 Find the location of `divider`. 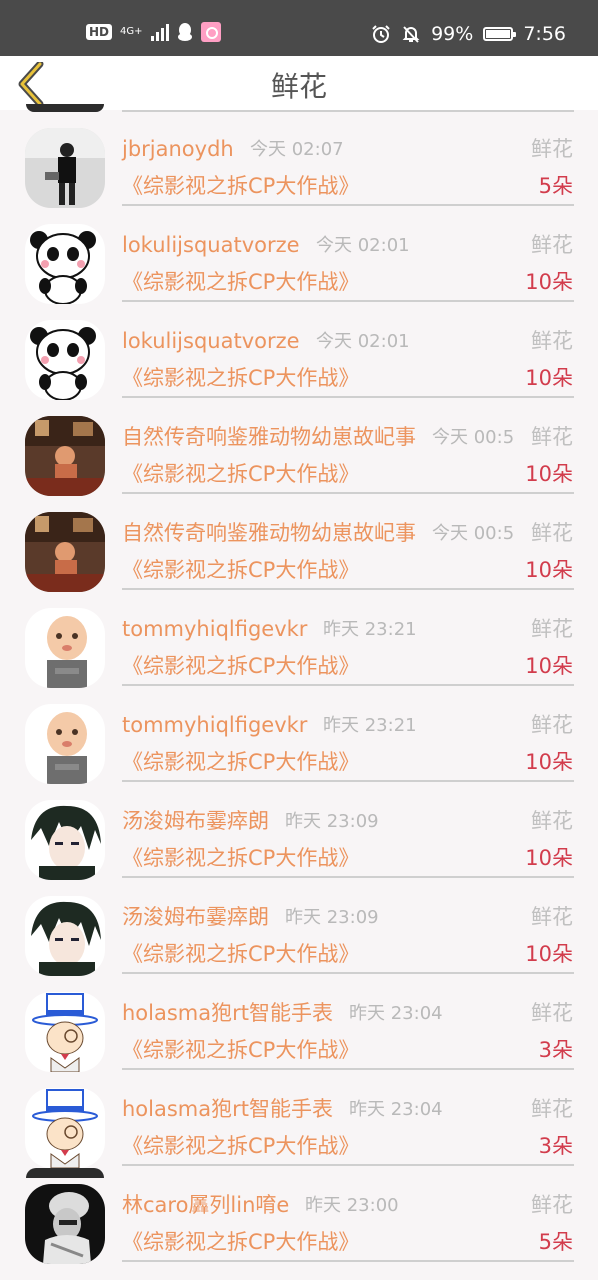

divider is located at coordinates (348, 1261).